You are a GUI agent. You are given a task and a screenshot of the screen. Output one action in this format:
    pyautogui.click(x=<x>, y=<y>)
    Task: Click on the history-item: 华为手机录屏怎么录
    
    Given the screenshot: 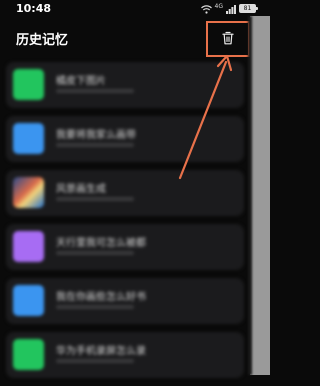 What is the action you would take?
    pyautogui.click(x=125, y=355)
    